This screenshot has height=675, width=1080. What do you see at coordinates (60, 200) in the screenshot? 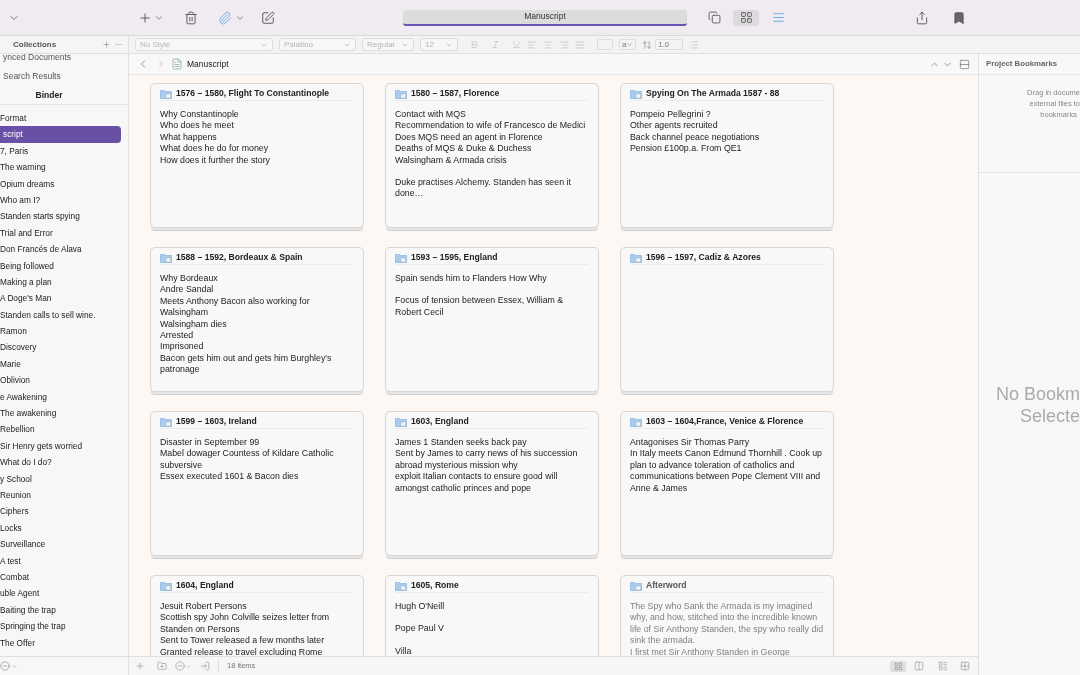
I see `binder-item: Who am I?` at bounding box center [60, 200].